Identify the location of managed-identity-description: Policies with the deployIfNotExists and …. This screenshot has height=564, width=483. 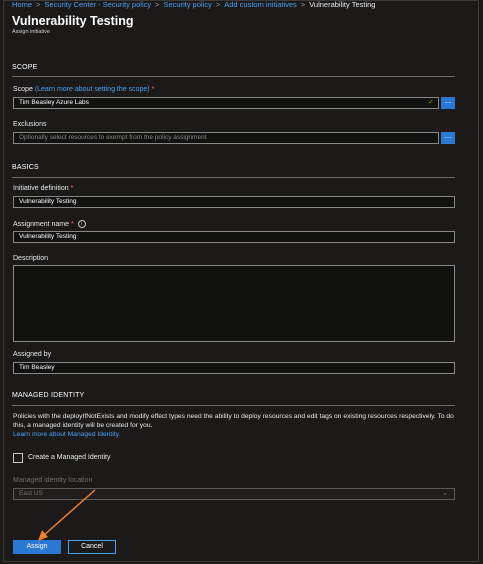
(236, 425).